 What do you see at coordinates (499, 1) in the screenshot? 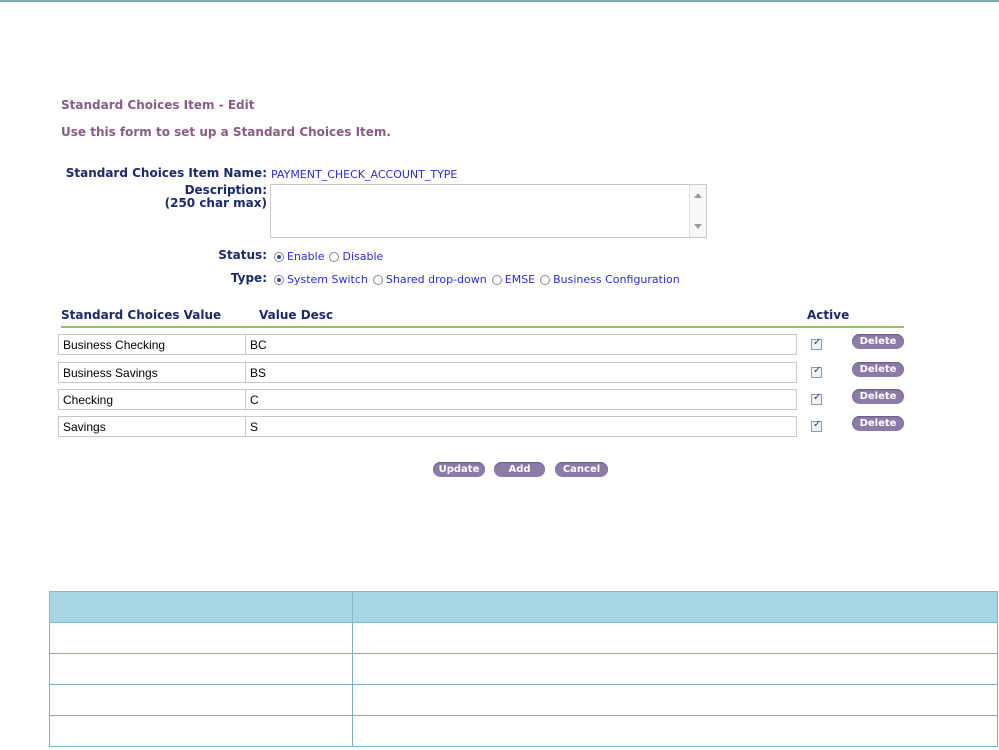
I see `top-border` at bounding box center [499, 1].